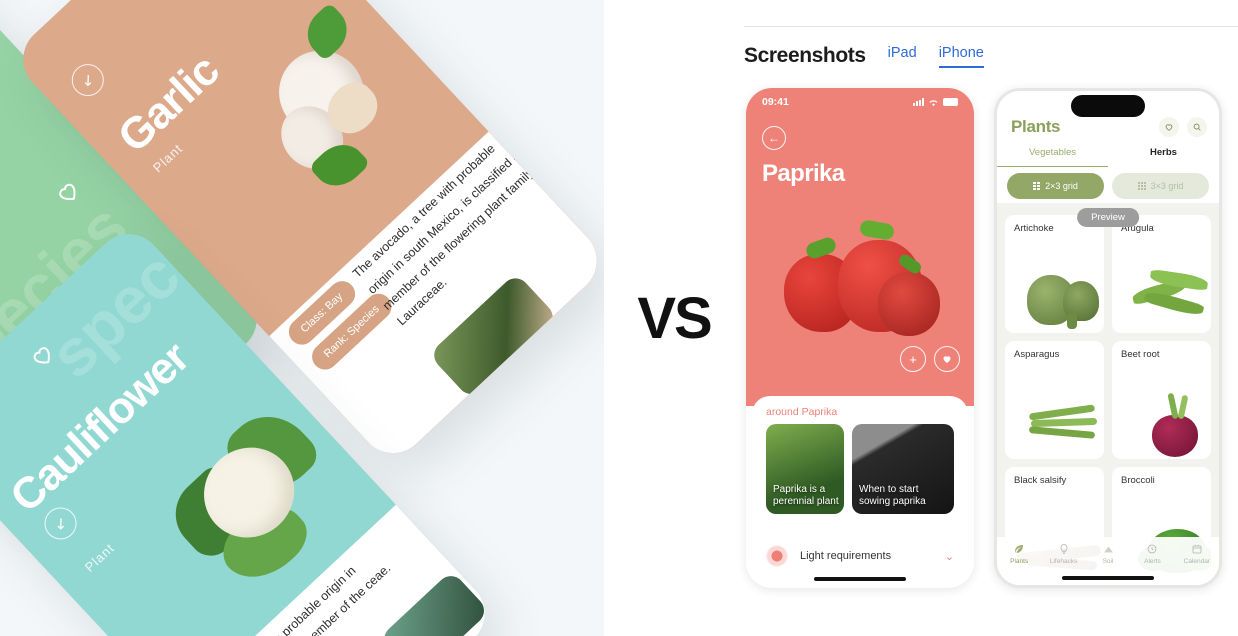 Image resolution: width=1238 pixels, height=636 pixels. Describe the element at coordinates (1040, 480) in the screenshot. I see `plant-name: Black salsify` at that location.